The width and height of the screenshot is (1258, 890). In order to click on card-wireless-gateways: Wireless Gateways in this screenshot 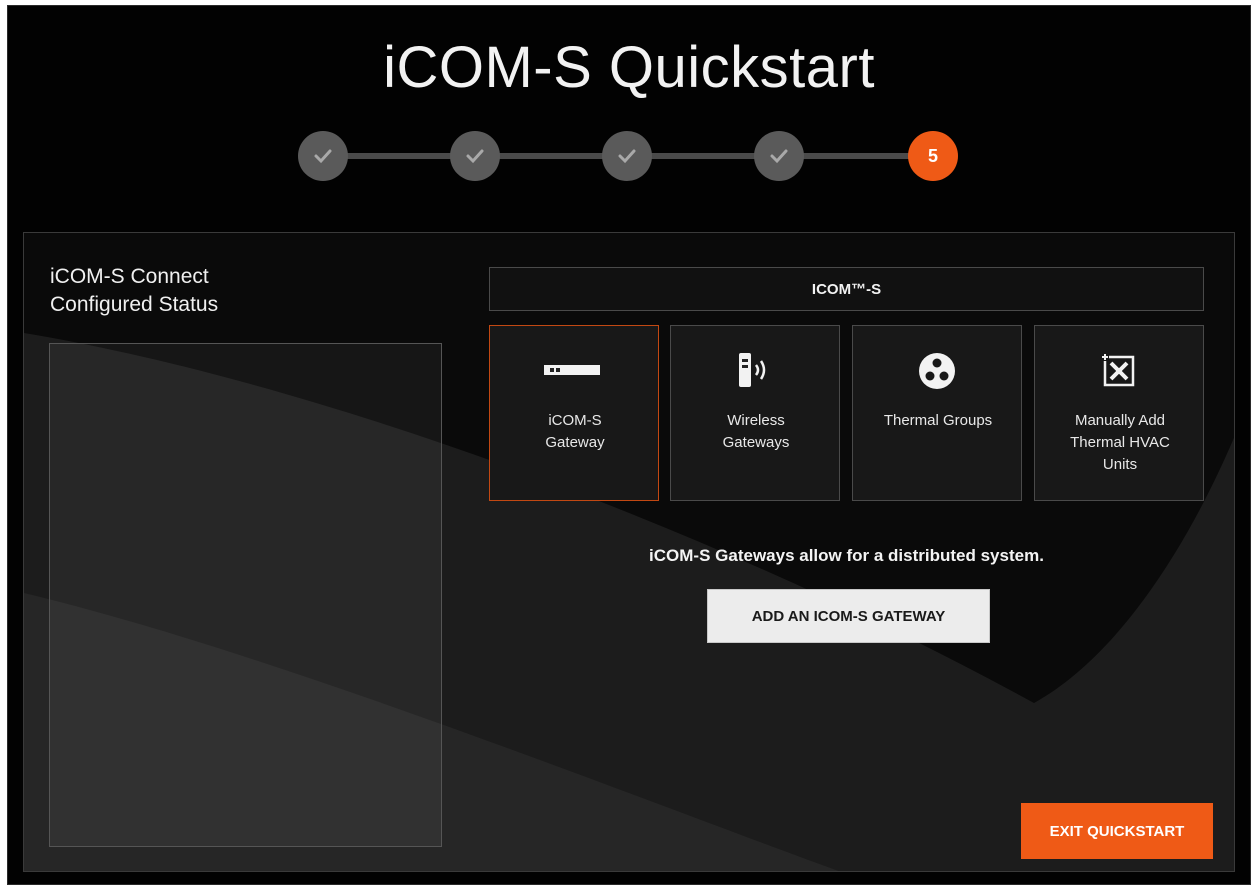, I will do `click(755, 413)`.